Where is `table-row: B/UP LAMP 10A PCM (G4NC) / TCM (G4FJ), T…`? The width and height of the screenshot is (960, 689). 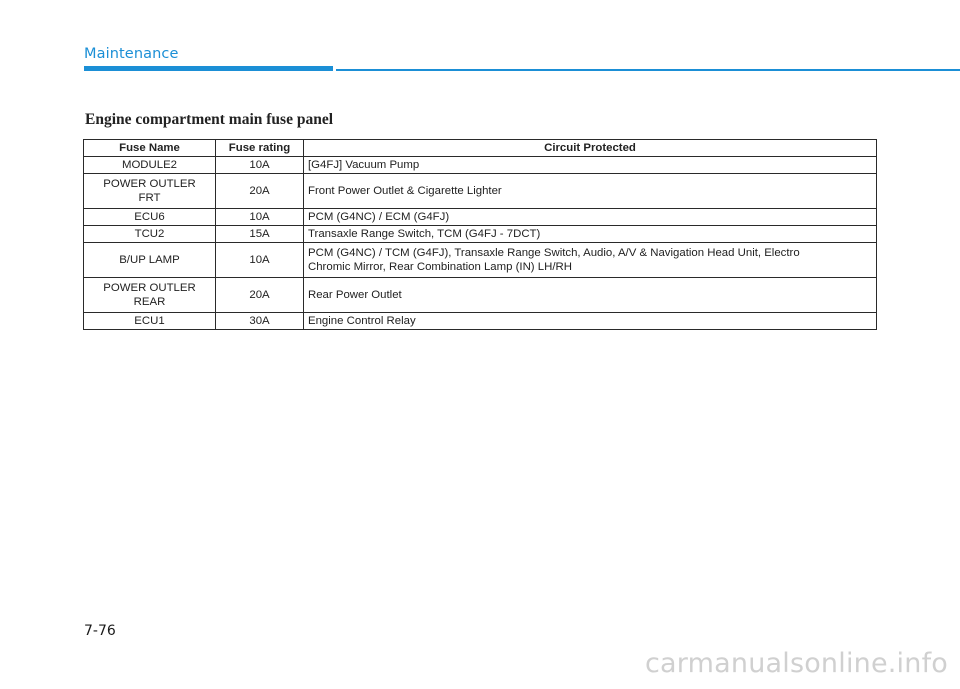
table-row: B/UP LAMP 10A PCM (G4NC) / TCM (G4FJ), T… is located at coordinates (480, 260).